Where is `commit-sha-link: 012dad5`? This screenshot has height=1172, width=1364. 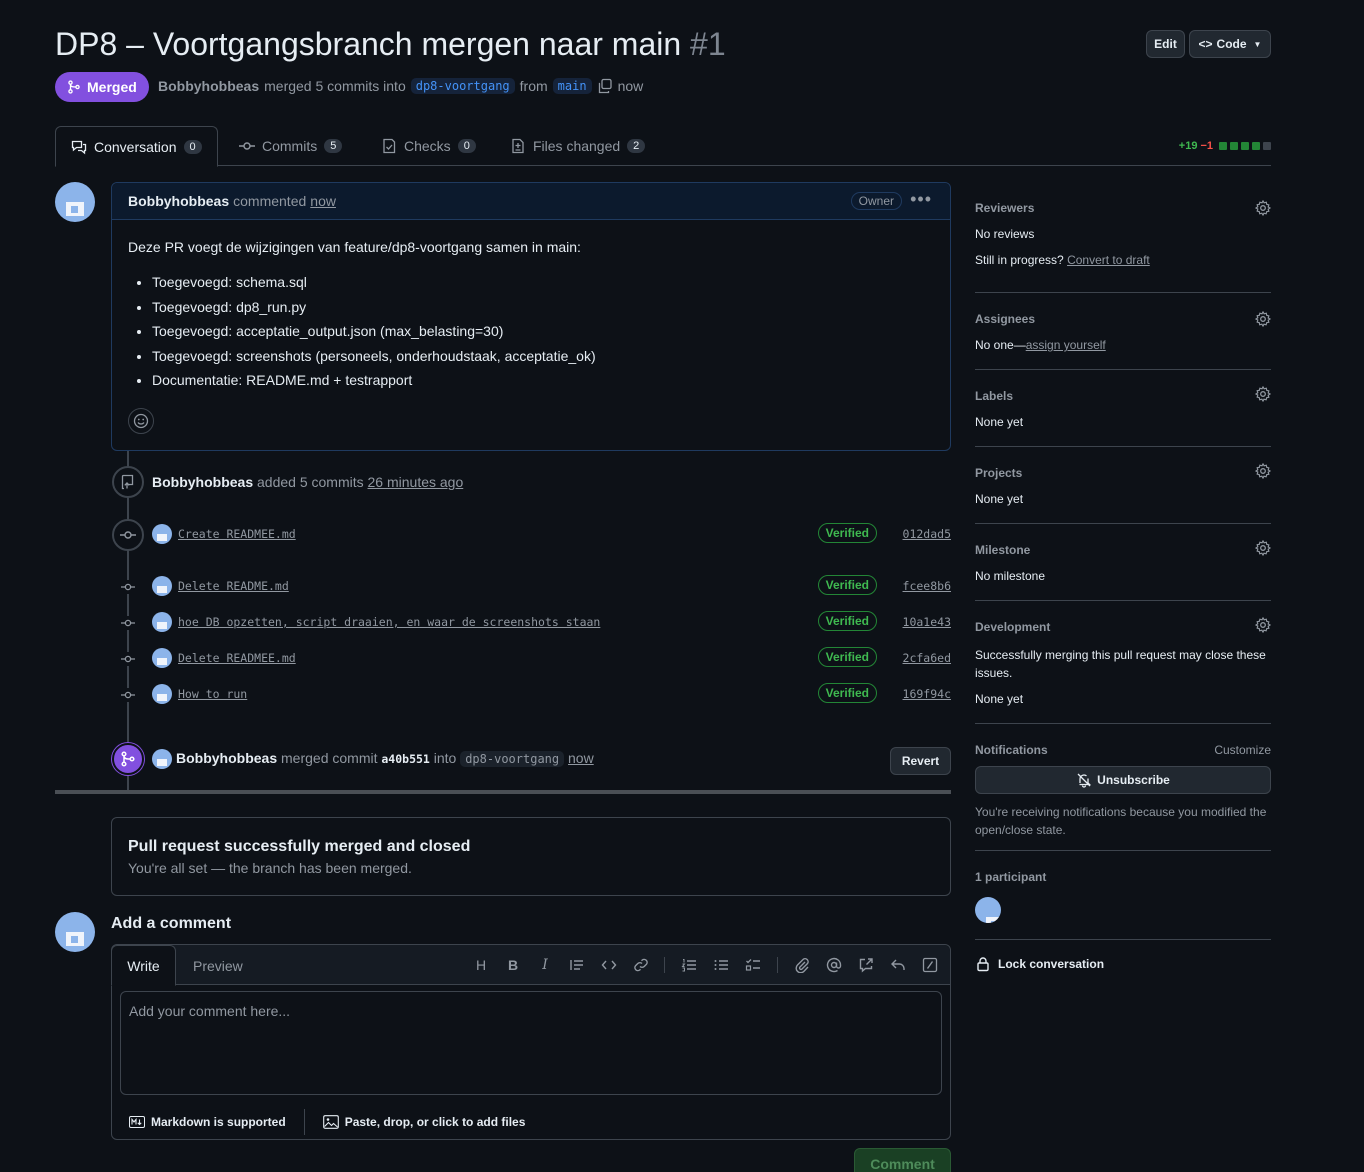
commit-sha-link: 012dad5 is located at coordinates (927, 534).